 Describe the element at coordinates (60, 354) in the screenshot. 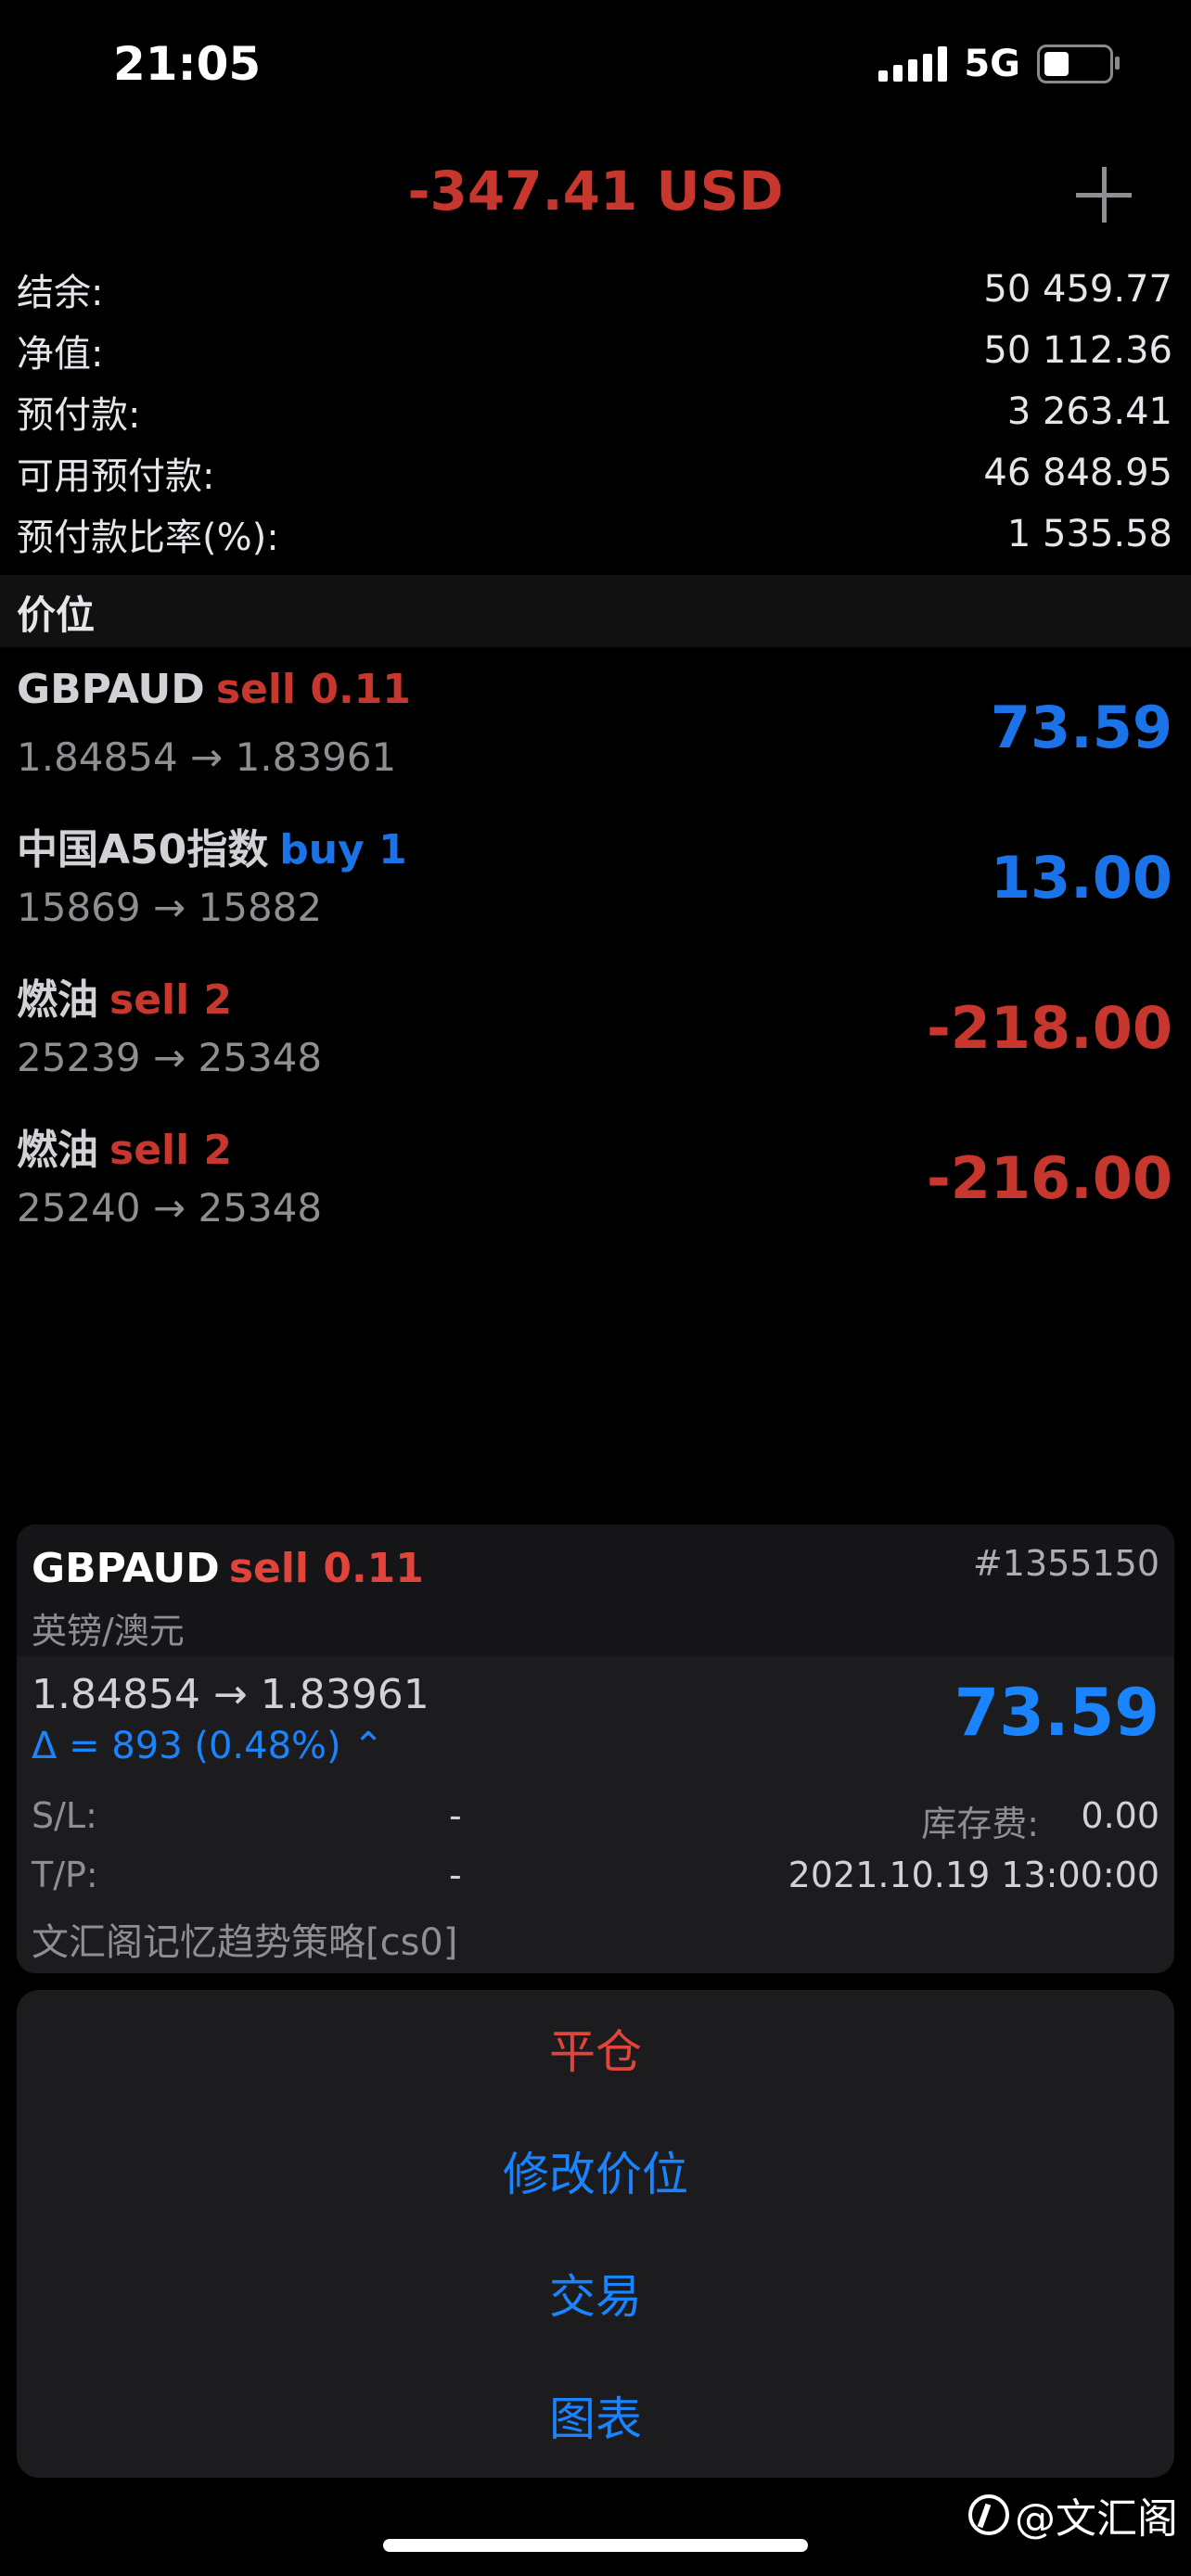

I see `summary-label: 净值:` at that location.